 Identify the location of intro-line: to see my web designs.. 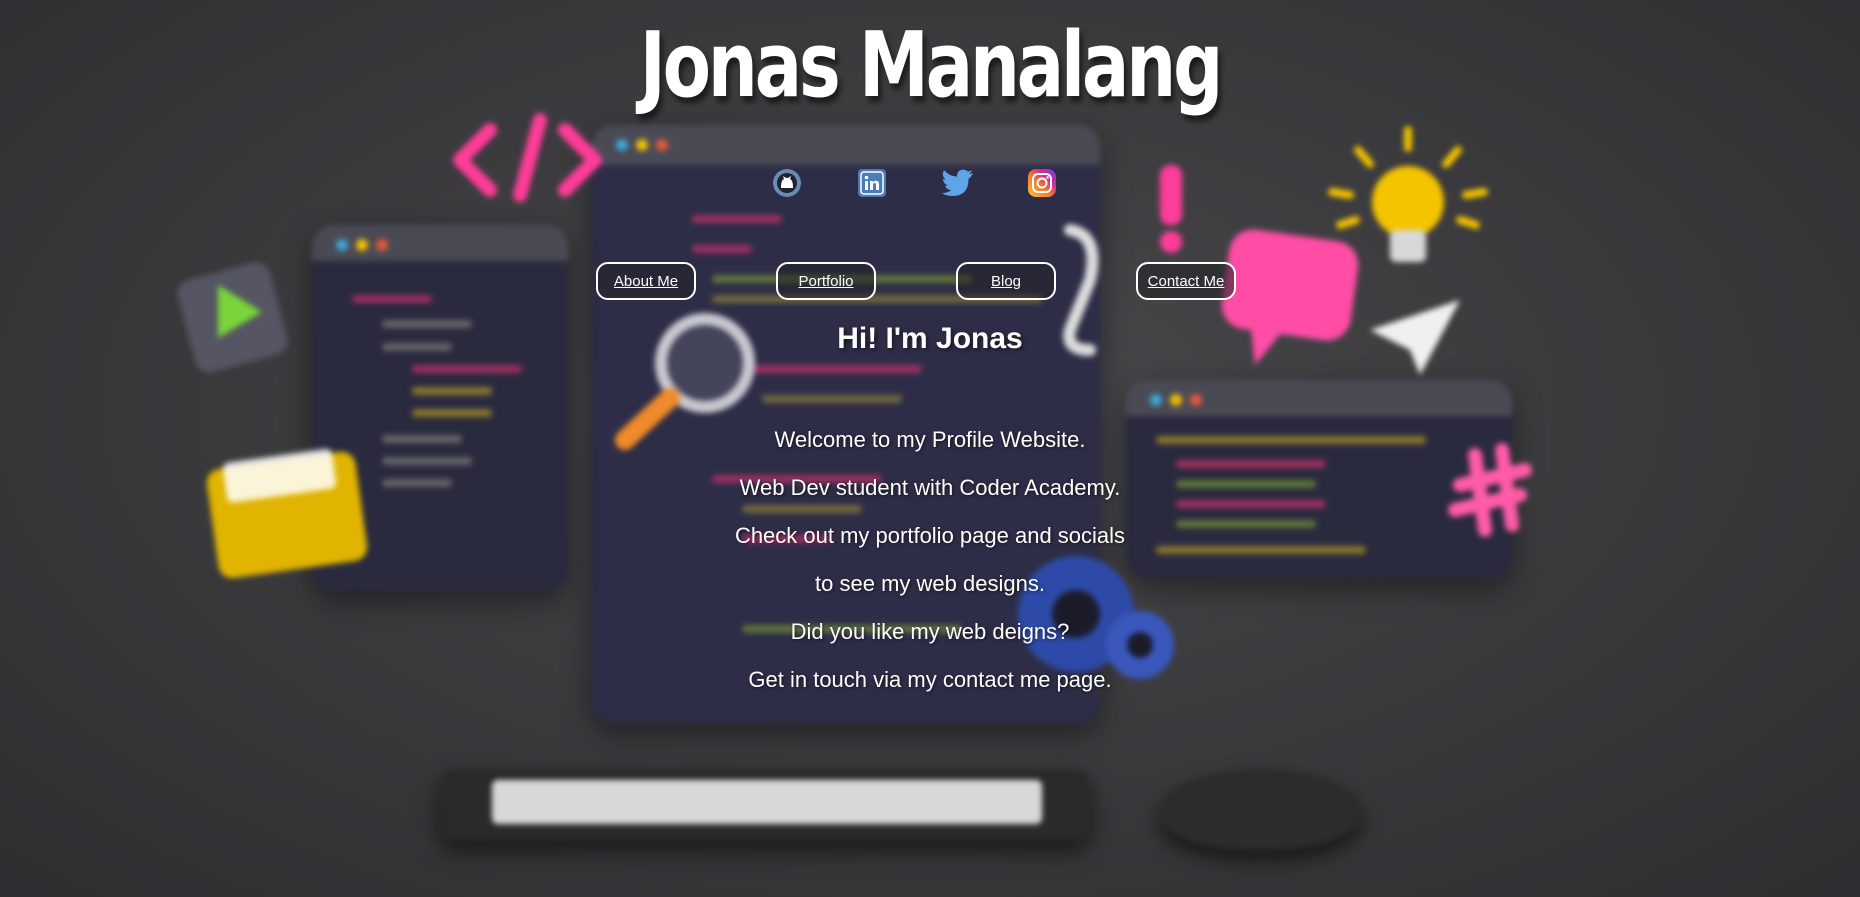
(930, 583).